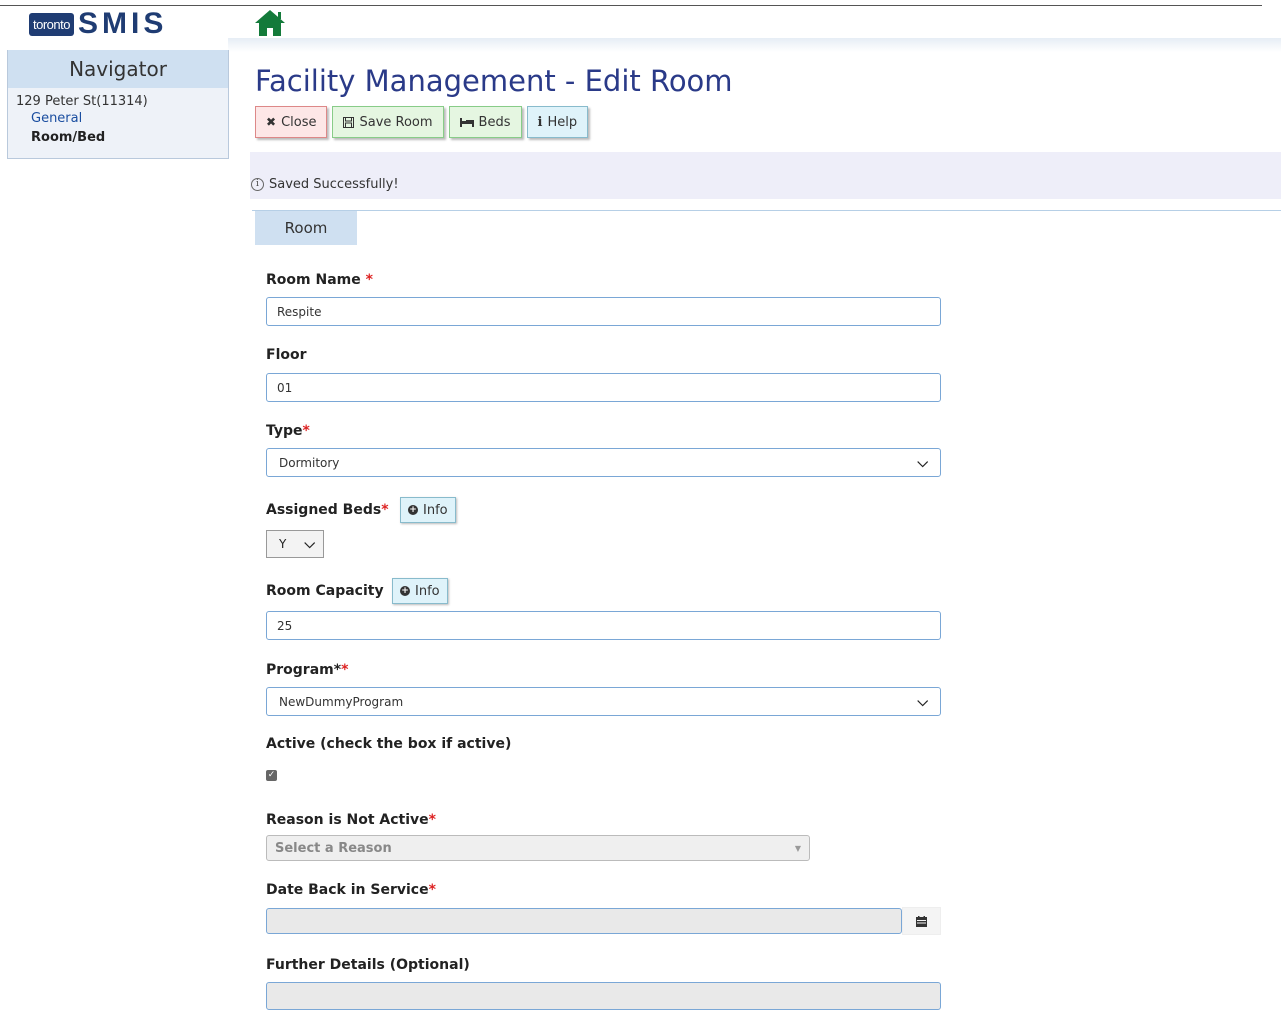 The height and width of the screenshot is (1020, 1281). Describe the element at coordinates (118, 137) in the screenshot. I see `nav-item-room-bed: Room/Bed` at that location.